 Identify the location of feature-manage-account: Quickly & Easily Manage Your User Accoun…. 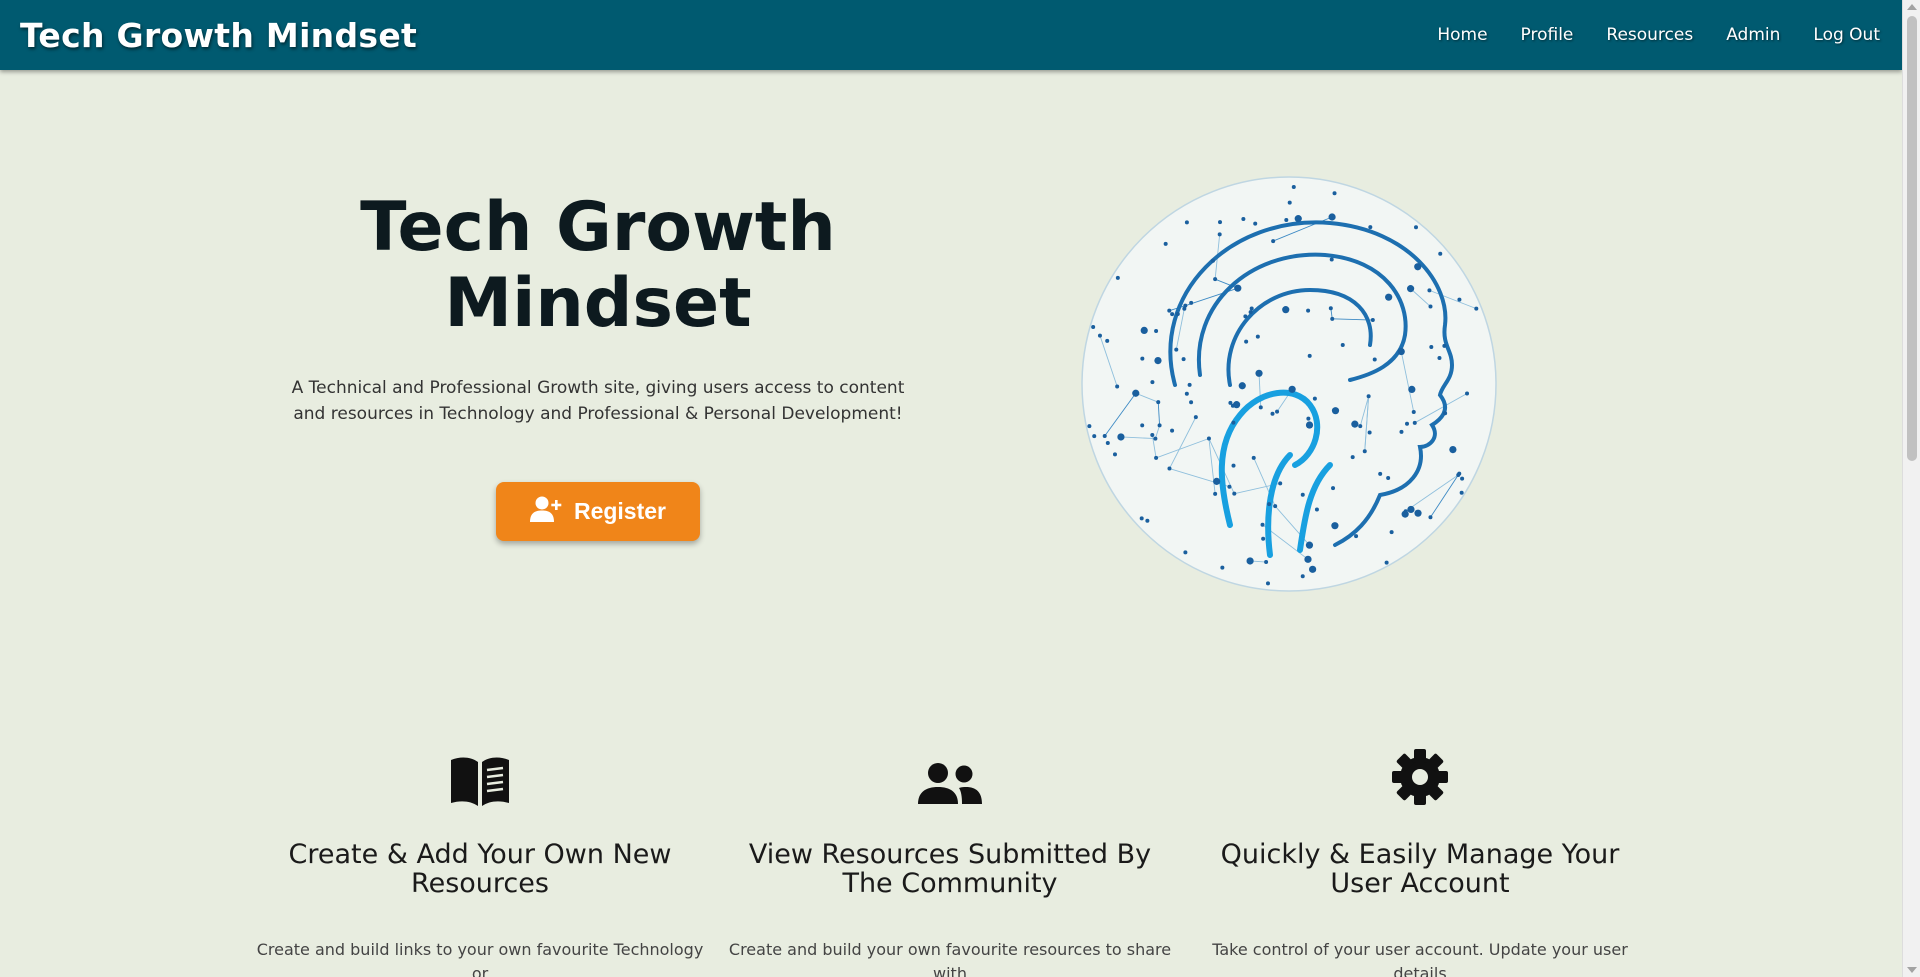
(1420, 858).